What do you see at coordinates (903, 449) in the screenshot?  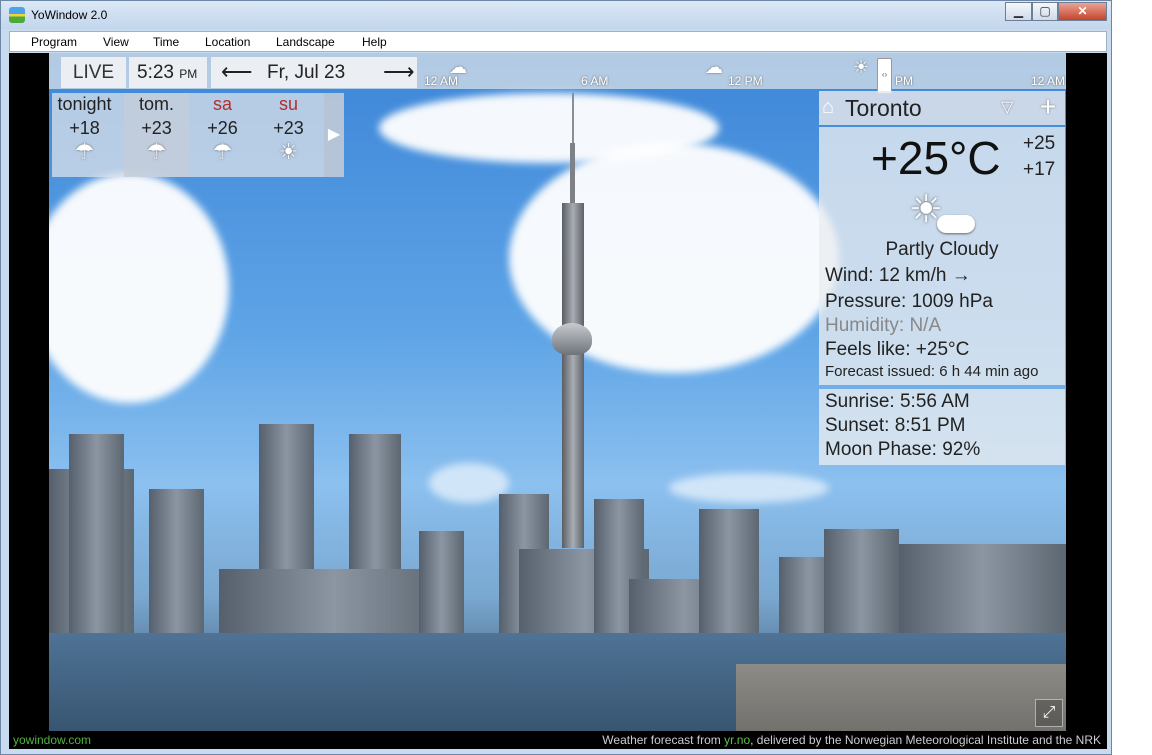 I see `moon-phase-info: Moon Phase: 92%` at bounding box center [903, 449].